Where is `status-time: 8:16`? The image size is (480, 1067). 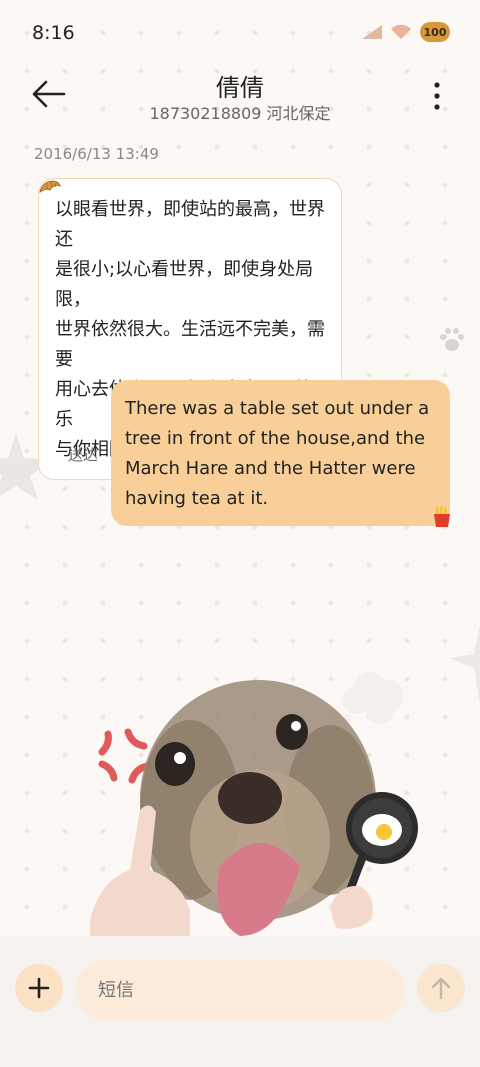 status-time: 8:16 is located at coordinates (53, 33).